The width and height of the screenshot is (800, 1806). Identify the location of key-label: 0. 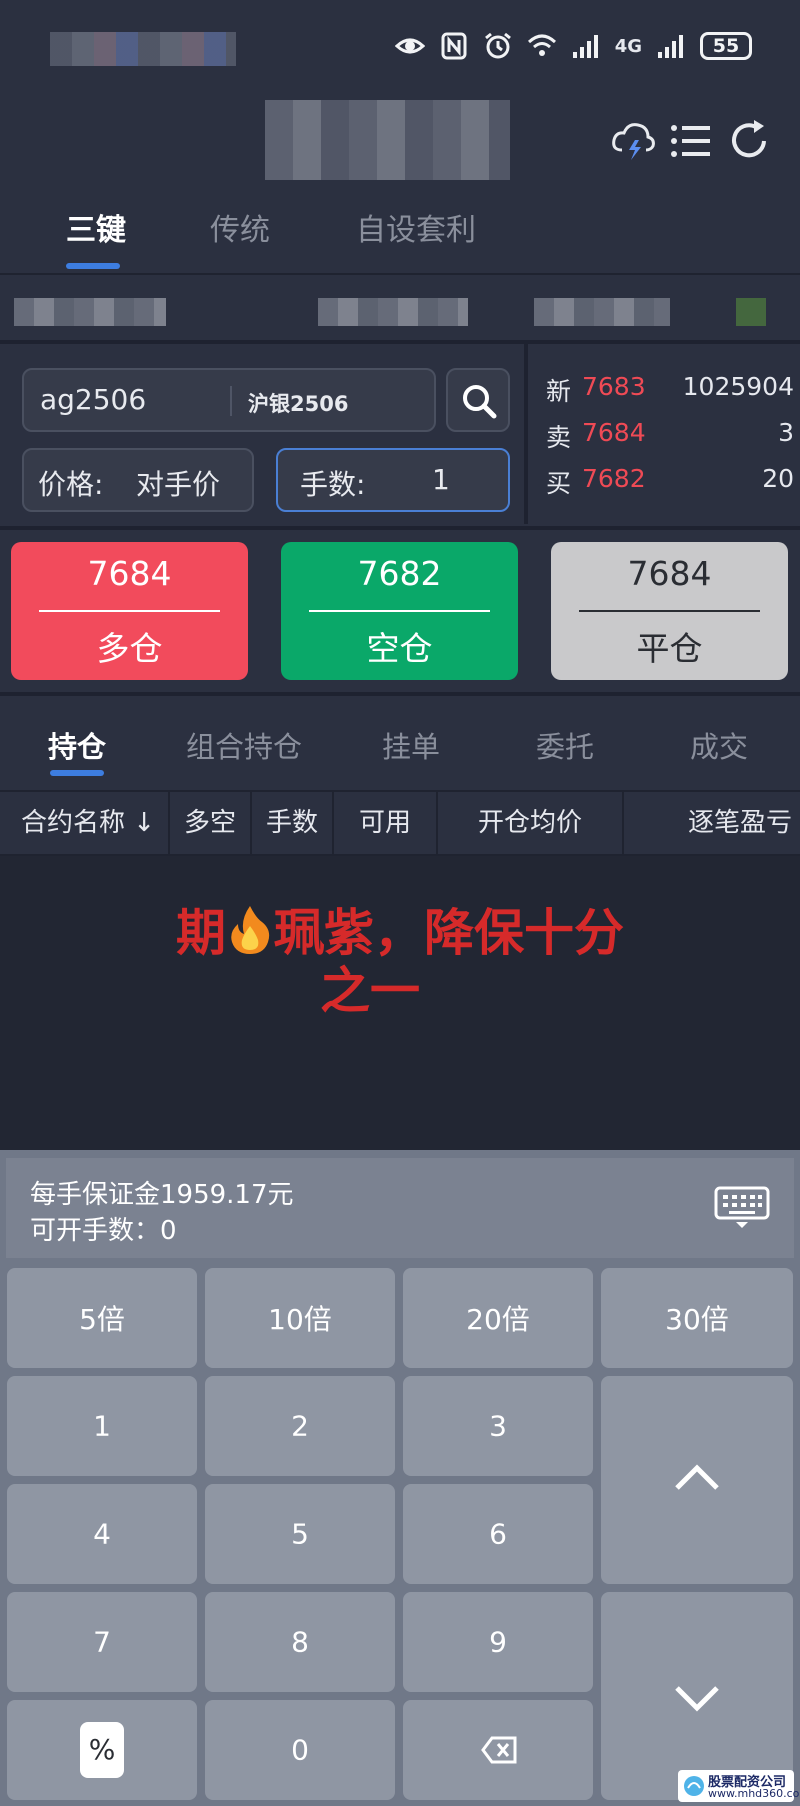
(300, 1750).